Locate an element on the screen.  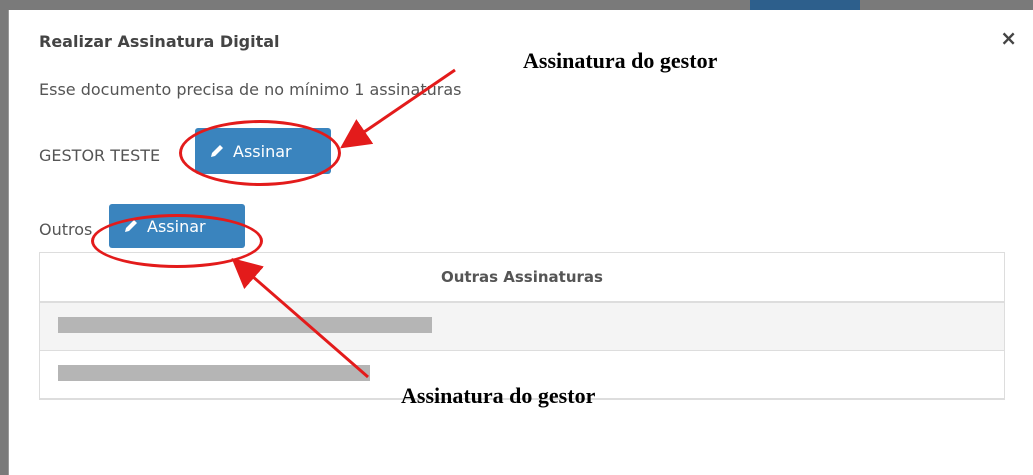
arrow-to-outros is located at coordinates (300, 318).